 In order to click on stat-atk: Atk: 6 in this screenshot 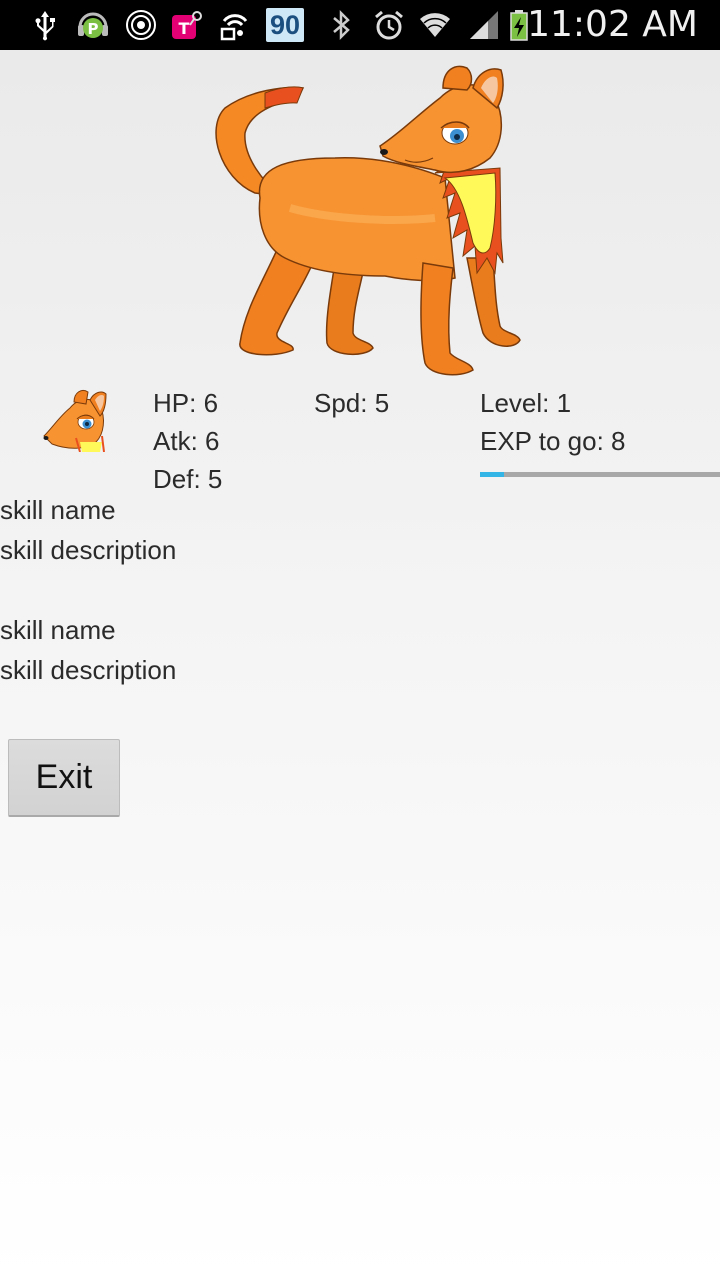, I will do `click(186, 441)`.